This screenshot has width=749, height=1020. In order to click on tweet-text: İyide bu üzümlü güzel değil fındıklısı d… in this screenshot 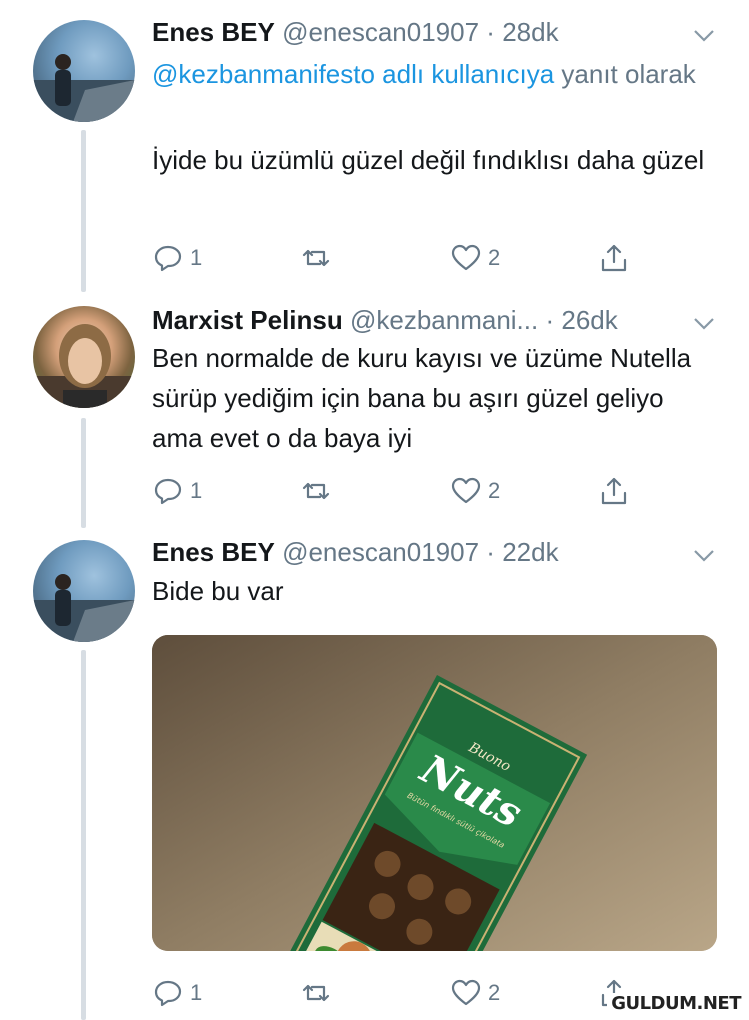, I will do `click(428, 160)`.